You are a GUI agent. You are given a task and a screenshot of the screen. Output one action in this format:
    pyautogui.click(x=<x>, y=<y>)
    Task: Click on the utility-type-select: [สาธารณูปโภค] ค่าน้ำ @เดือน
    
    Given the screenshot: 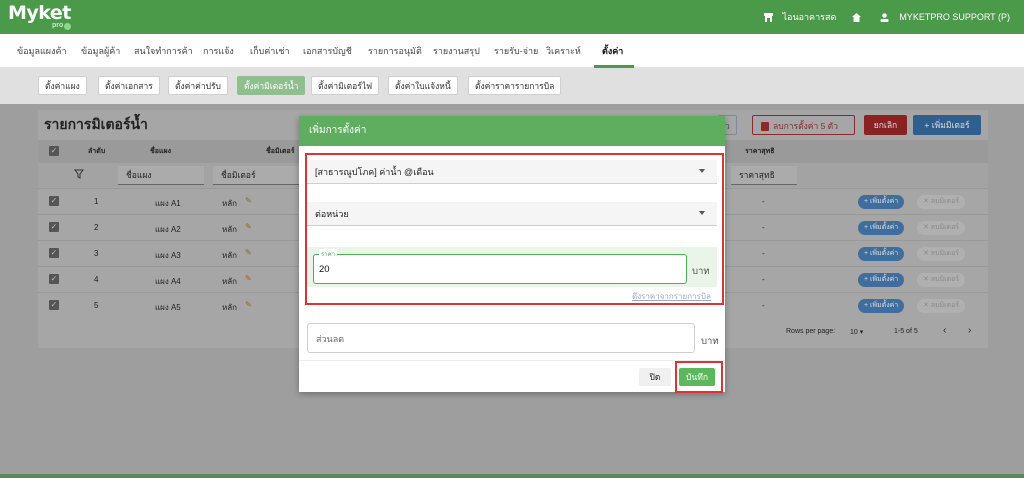 What is the action you would take?
    pyautogui.click(x=512, y=172)
    